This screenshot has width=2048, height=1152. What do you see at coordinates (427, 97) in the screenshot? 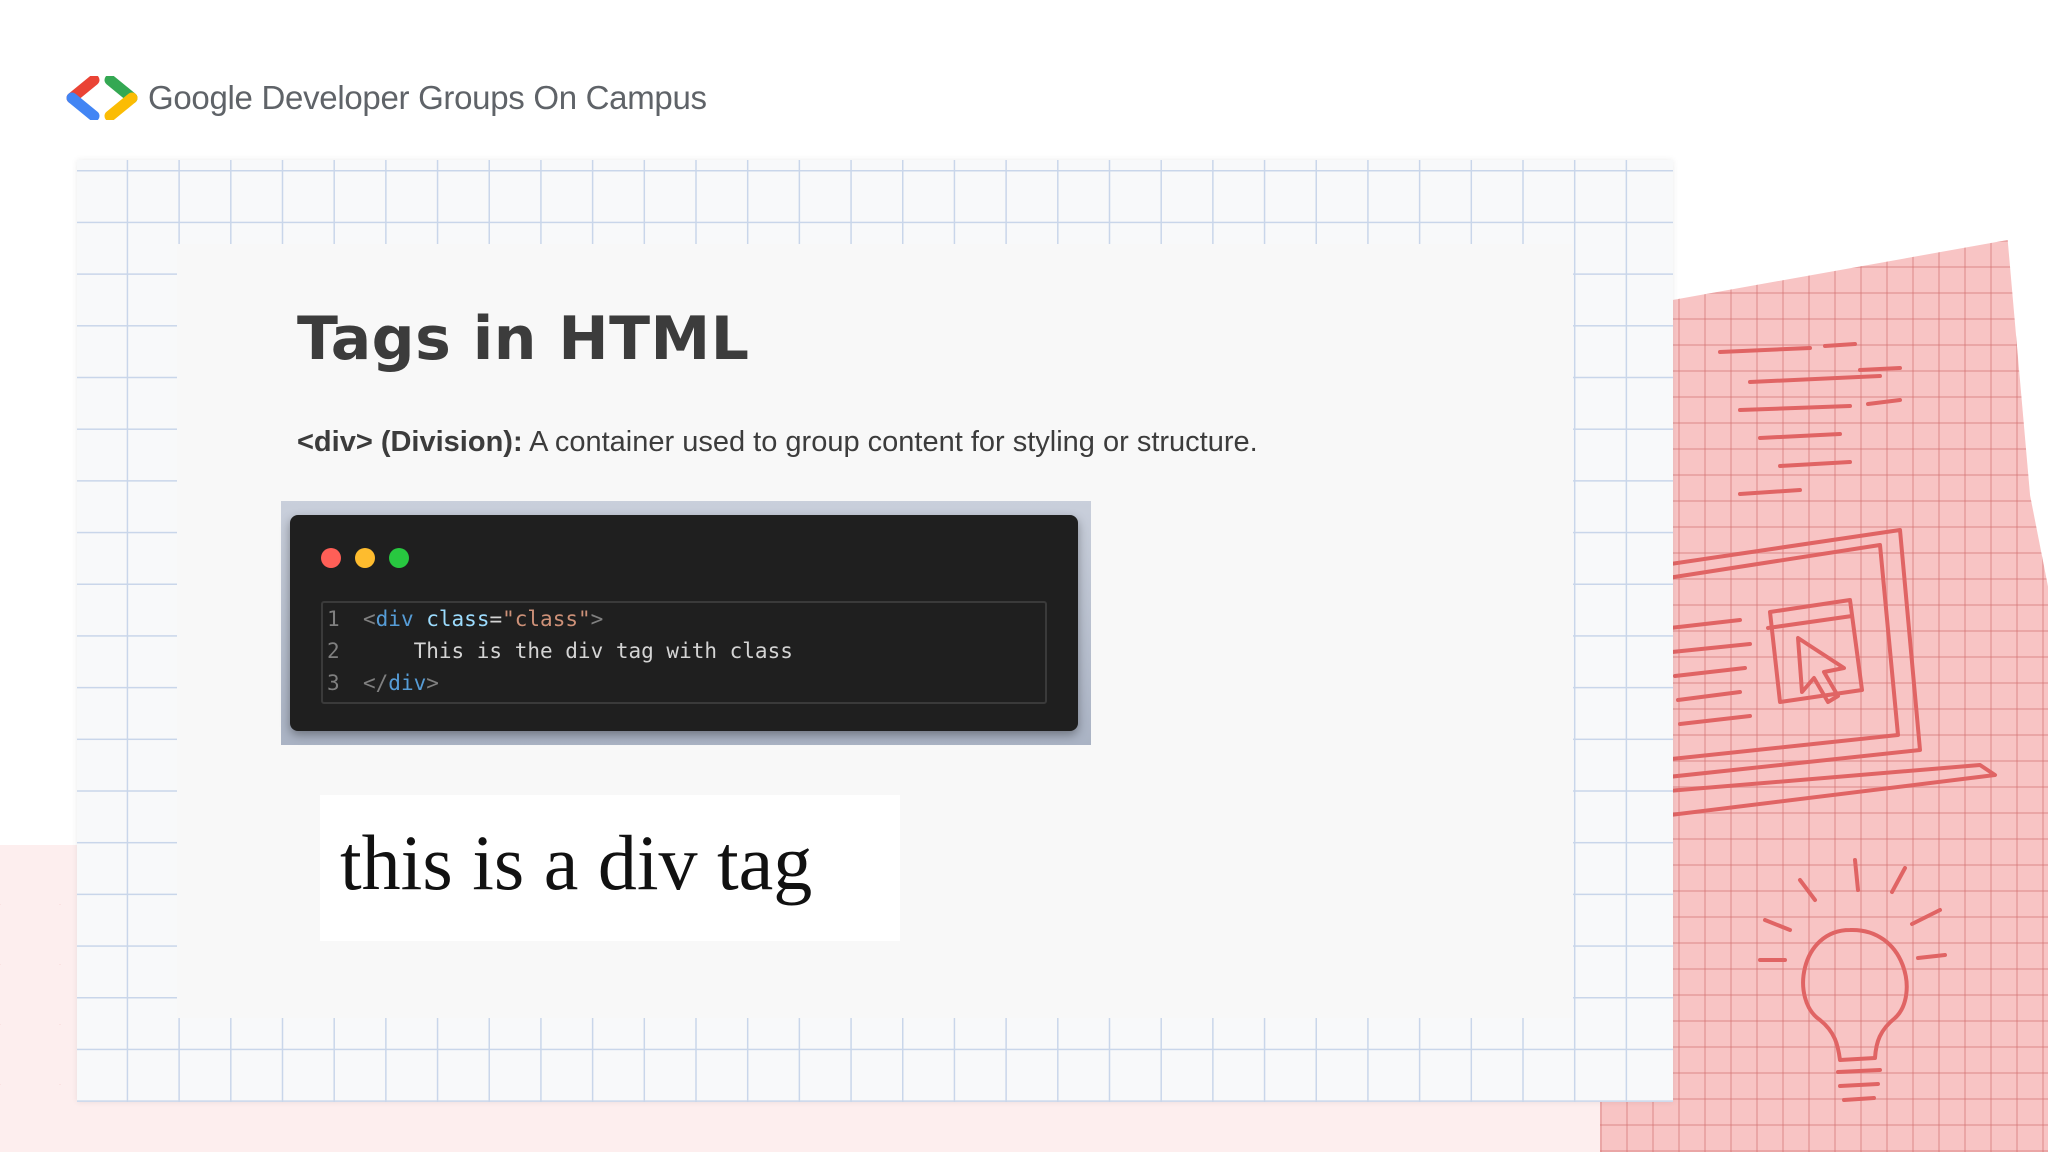
I see `brand-name: Google Developer Groups On Campus` at bounding box center [427, 97].